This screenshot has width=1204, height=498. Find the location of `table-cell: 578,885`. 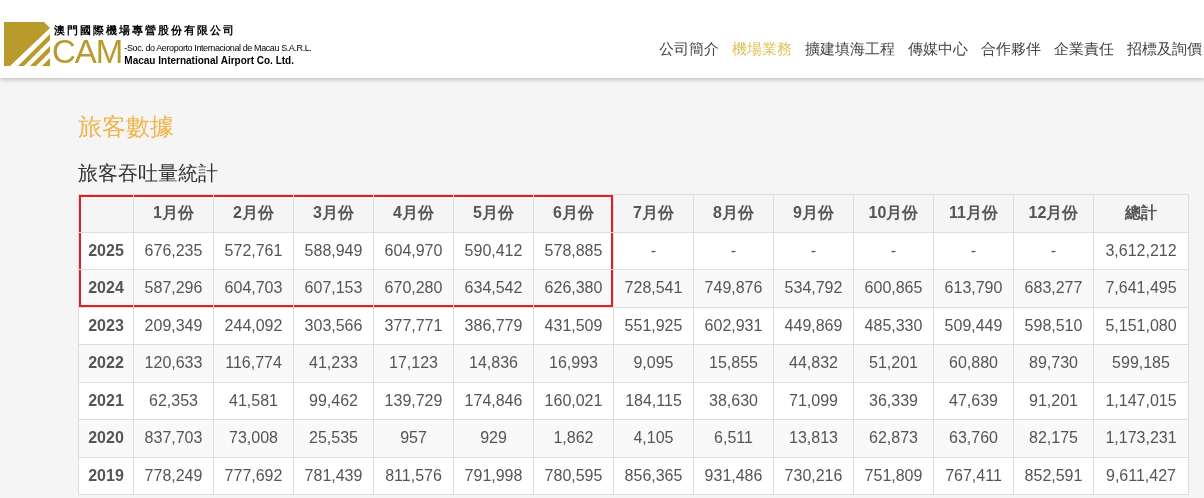

table-cell: 578,885 is located at coordinates (573, 251).